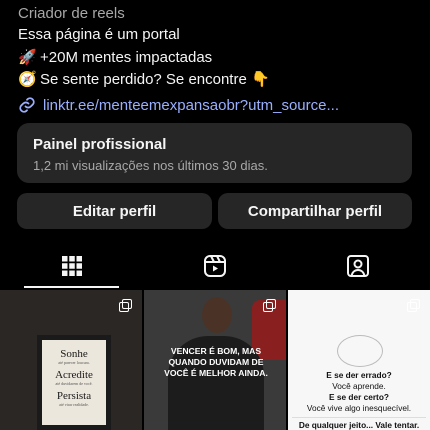 The image size is (430, 430). What do you see at coordinates (27, 79) in the screenshot?
I see `compass-icon: 🧭` at bounding box center [27, 79].